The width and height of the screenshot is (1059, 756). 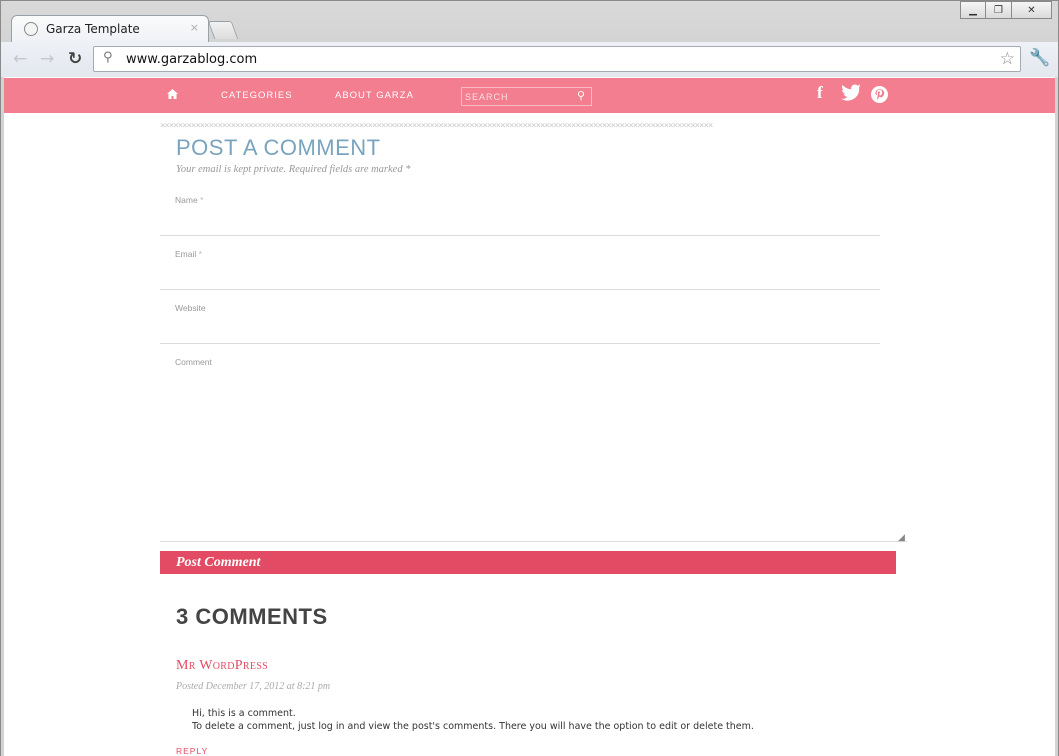 I want to click on new-tab-button, so click(x=223, y=30).